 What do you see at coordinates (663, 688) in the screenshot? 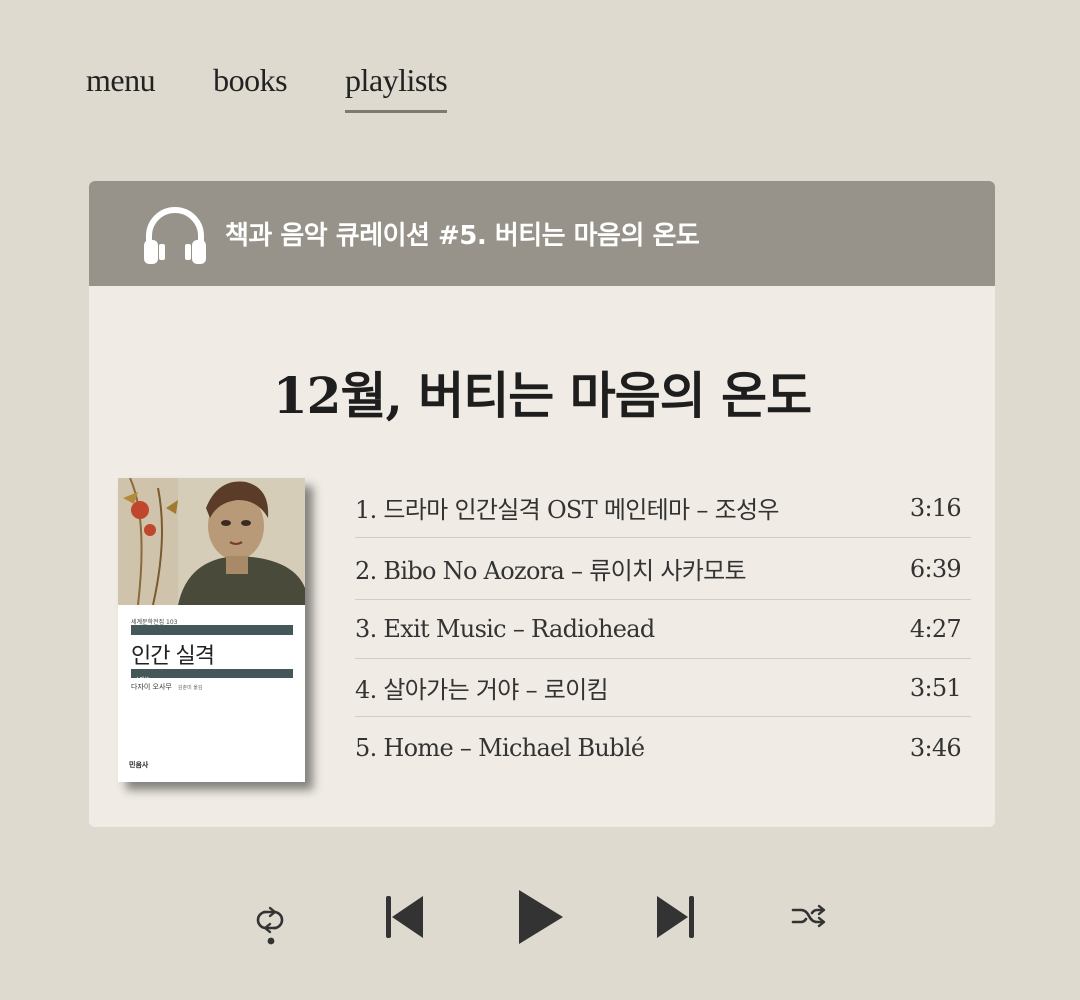
I see `track-item: 4. 살아가는 거야 – 로이킴 3:51` at bounding box center [663, 688].